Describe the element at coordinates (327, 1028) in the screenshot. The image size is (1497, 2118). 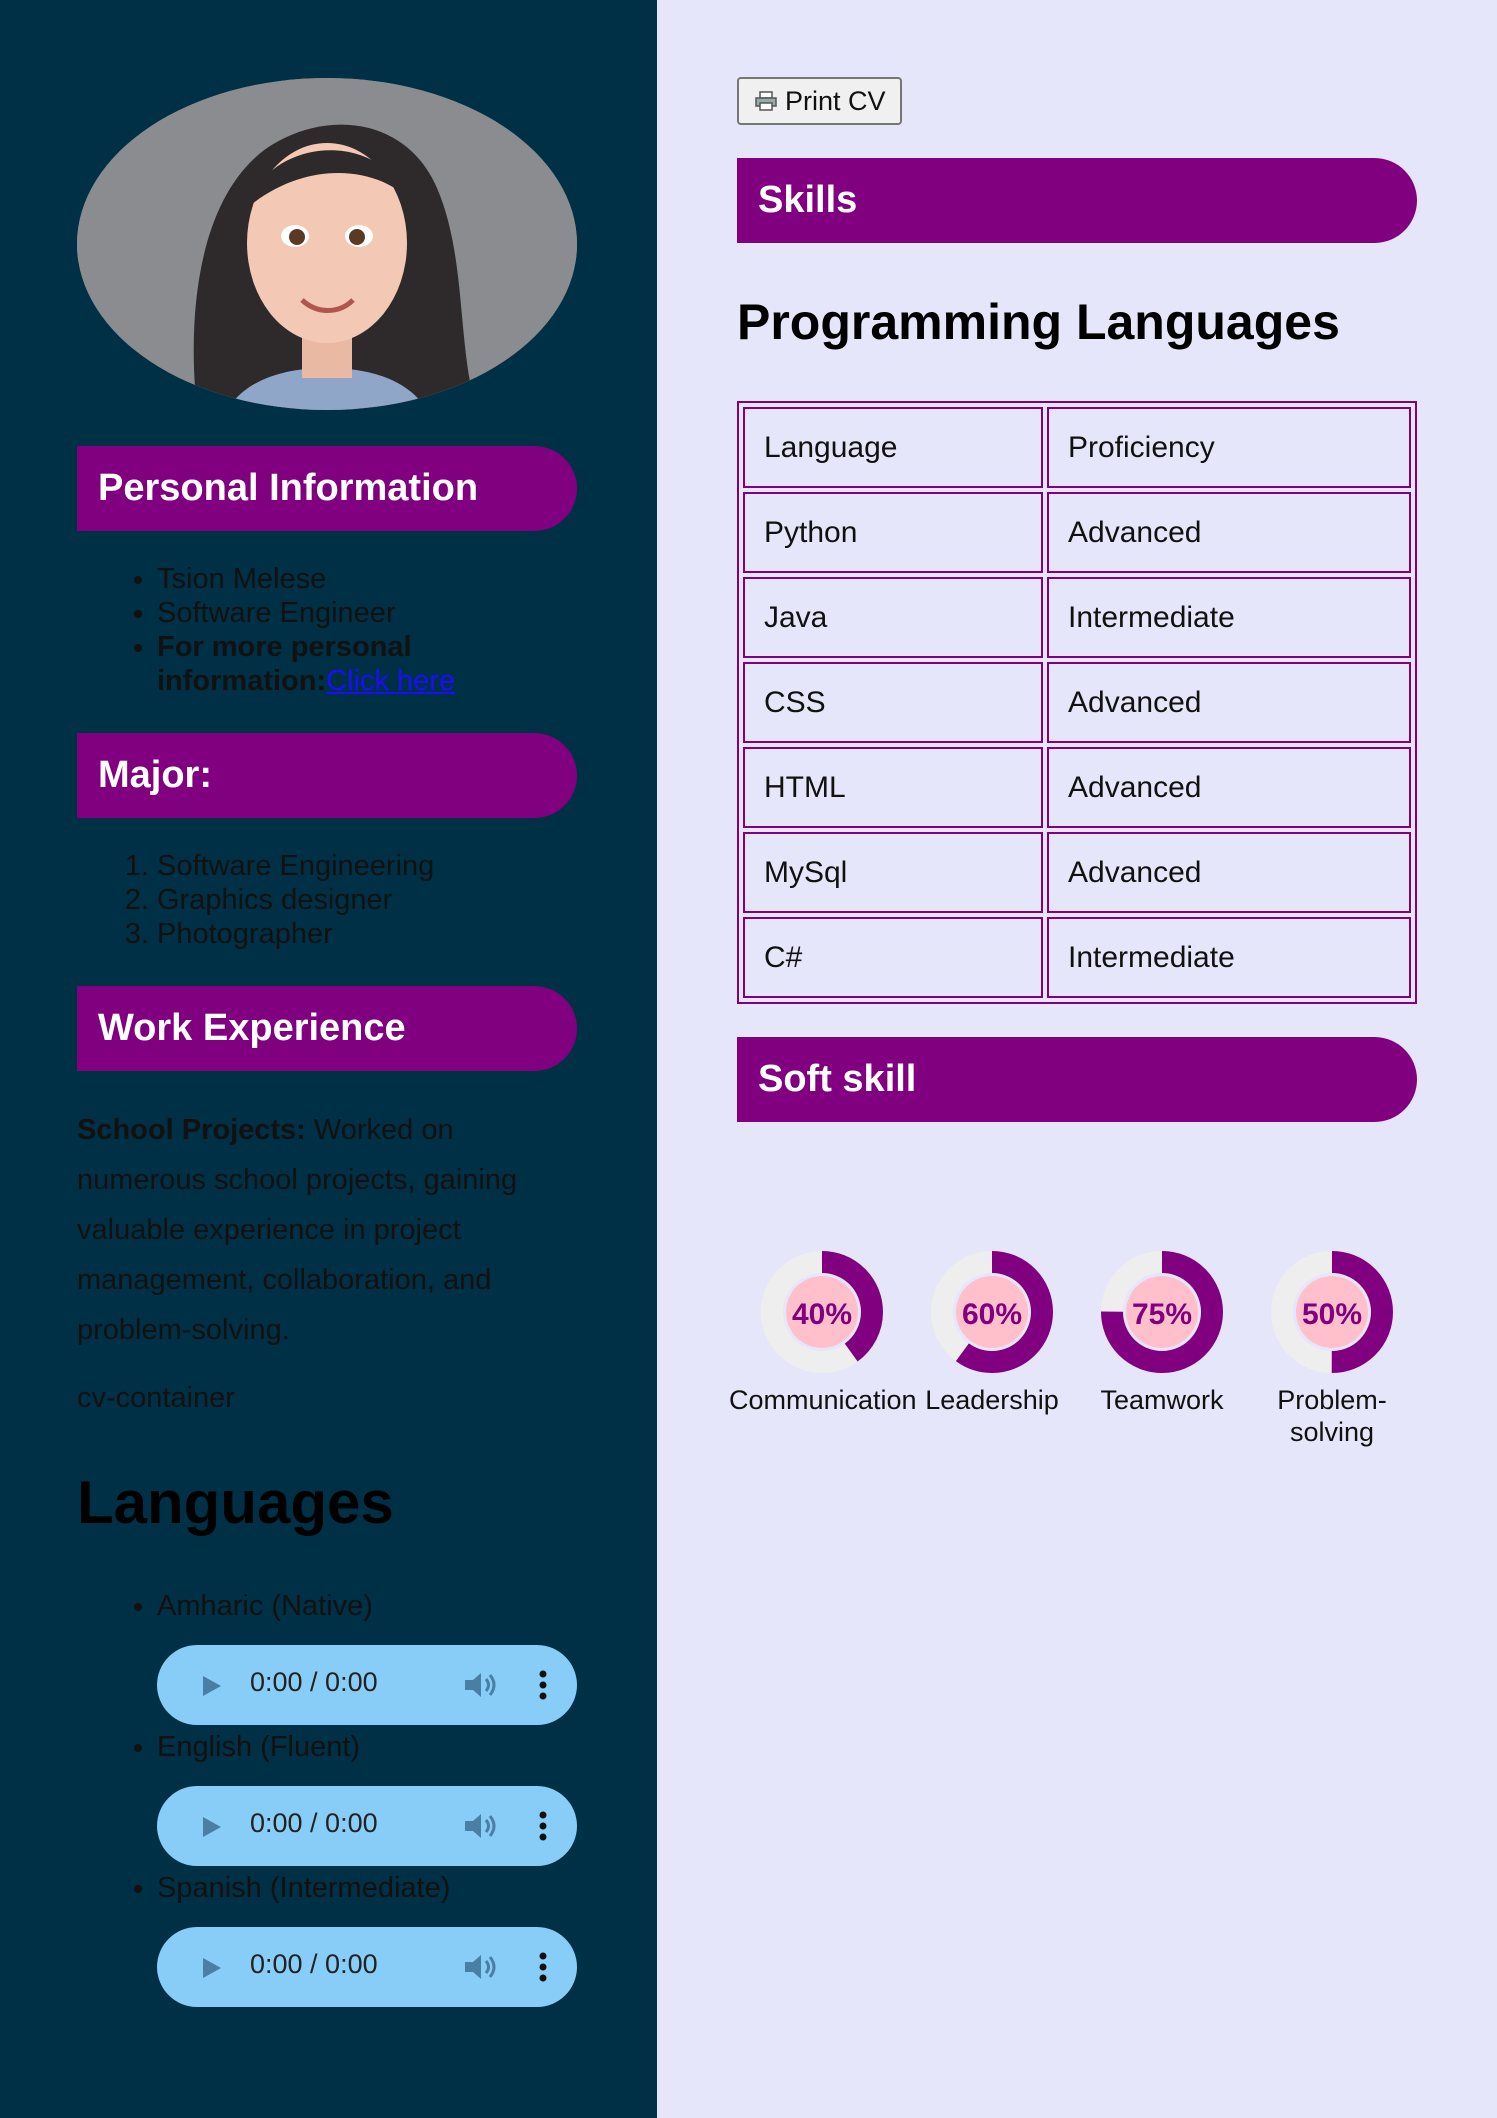
I see `work-experience-heading: Work Experience` at that location.